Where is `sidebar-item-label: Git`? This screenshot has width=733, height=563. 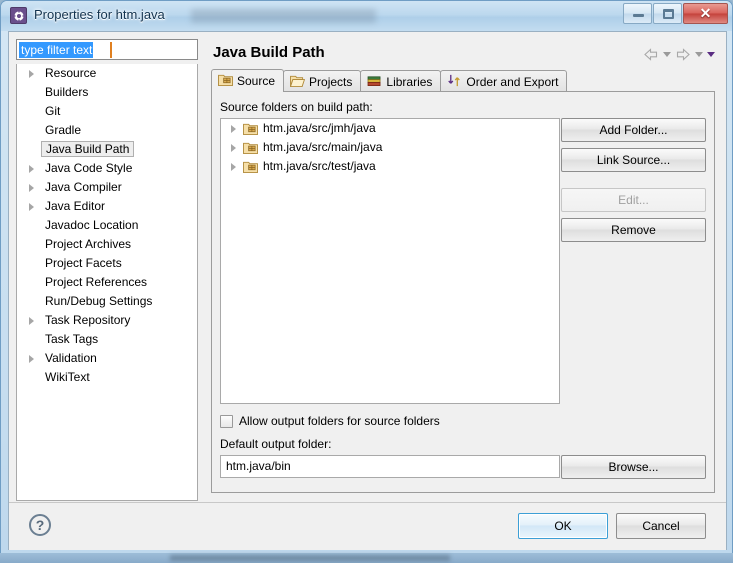 sidebar-item-label: Git is located at coordinates (53, 111).